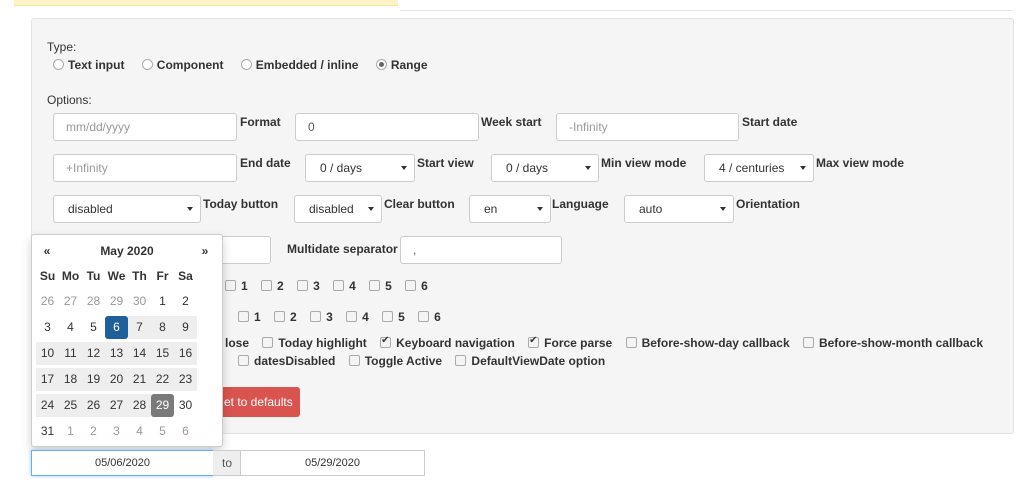 This screenshot has width=1024, height=495. What do you see at coordinates (116, 379) in the screenshot?
I see `calendar-day: 20` at bounding box center [116, 379].